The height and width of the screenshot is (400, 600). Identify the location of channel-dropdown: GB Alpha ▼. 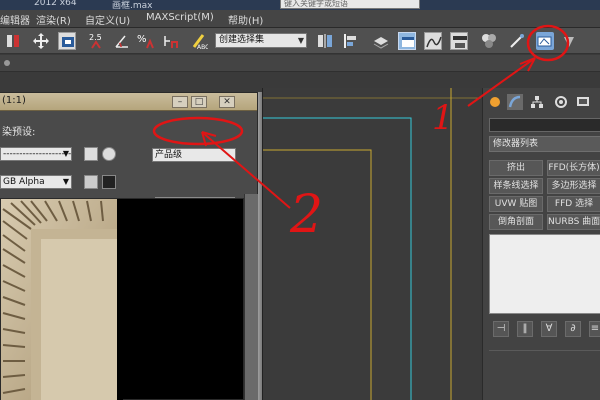
(36, 182).